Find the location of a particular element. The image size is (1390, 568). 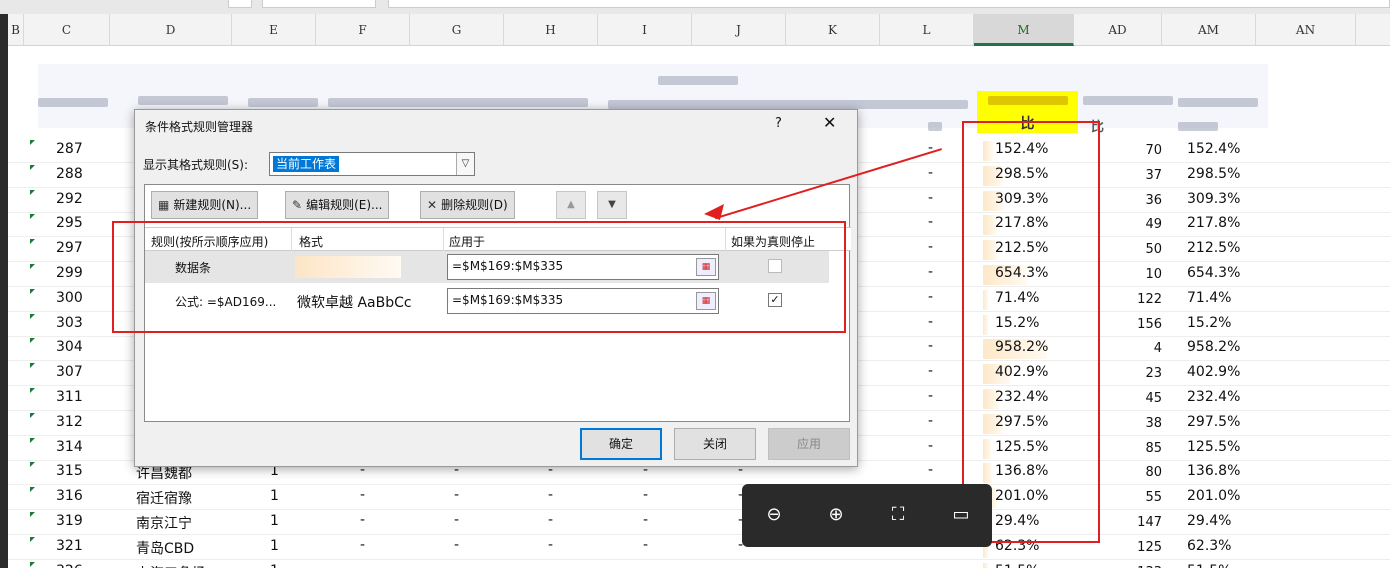

fit-screen-icon: ⛶ is located at coordinates (898, 516).